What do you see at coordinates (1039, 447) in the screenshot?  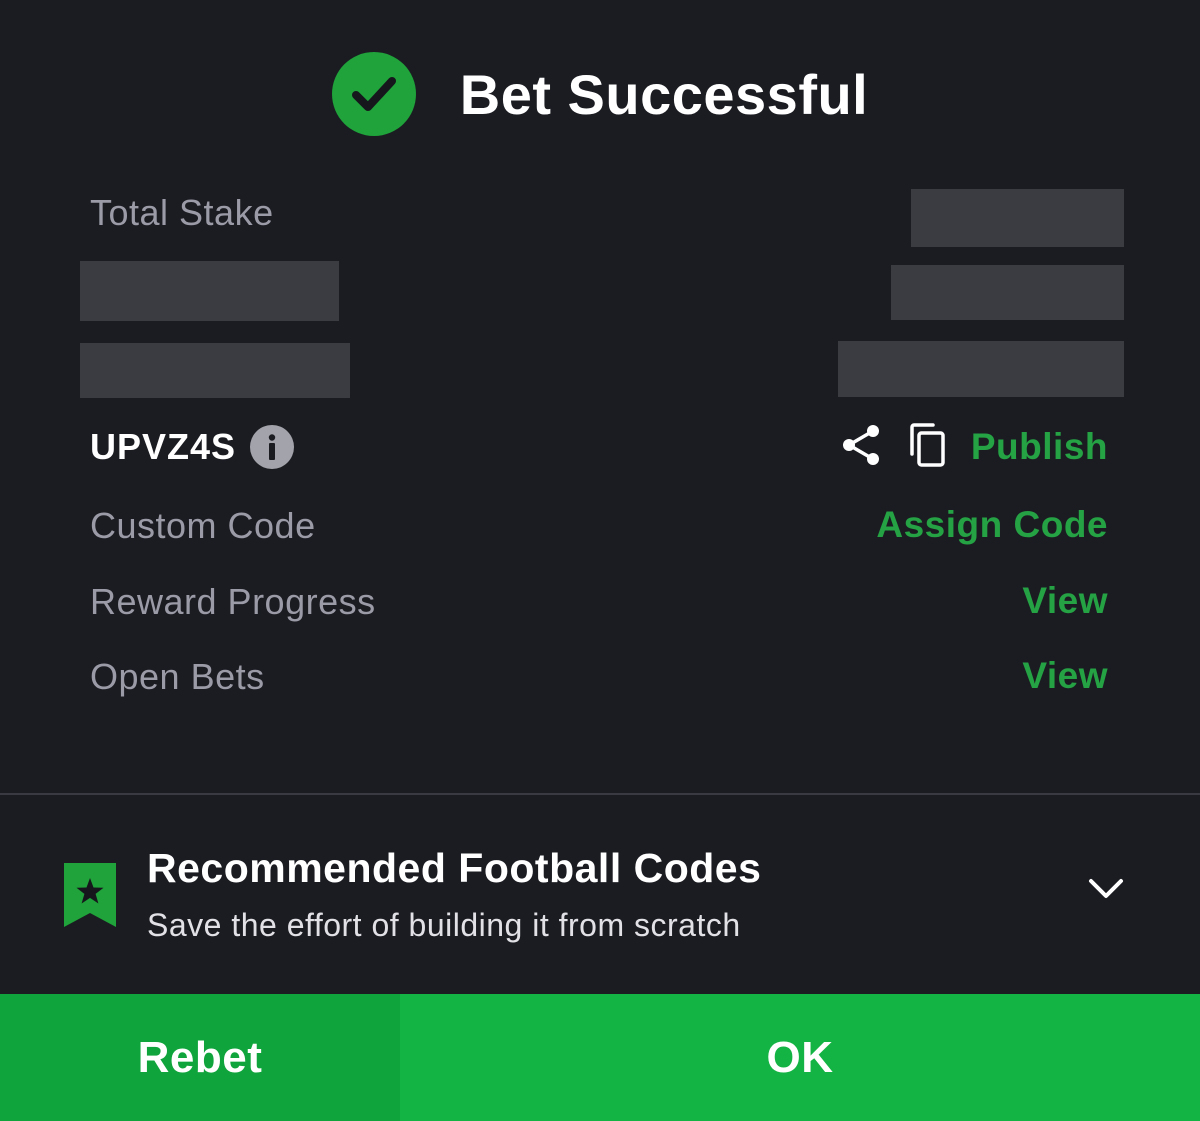 I see `publish-link: Publish` at bounding box center [1039, 447].